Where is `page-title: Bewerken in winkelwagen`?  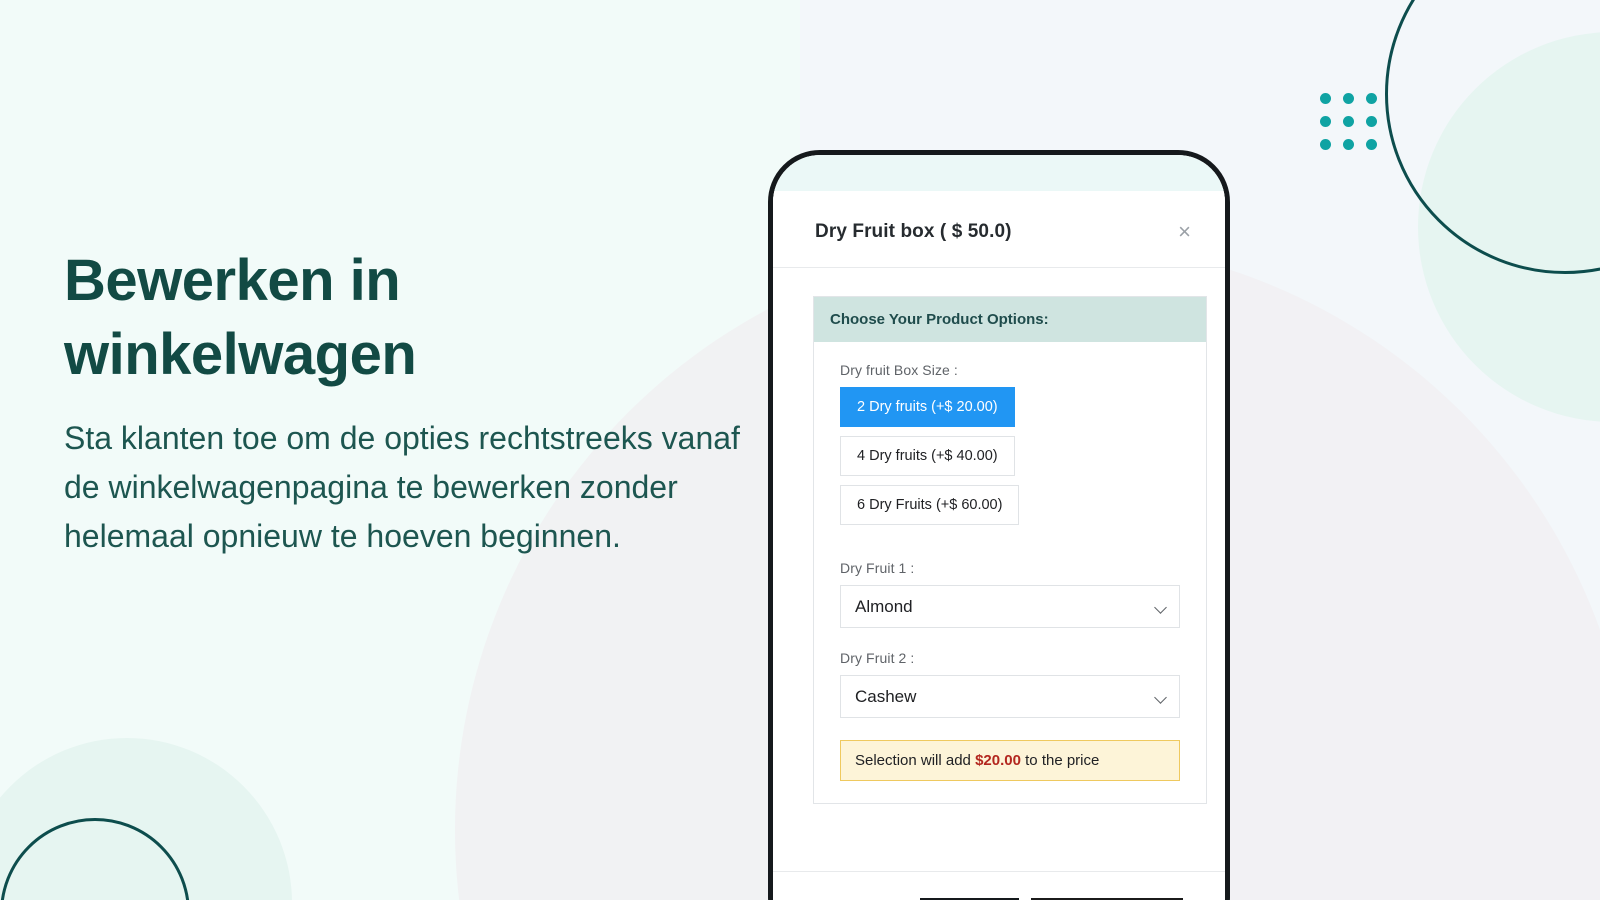 page-title: Bewerken in winkelwagen is located at coordinates (240, 318).